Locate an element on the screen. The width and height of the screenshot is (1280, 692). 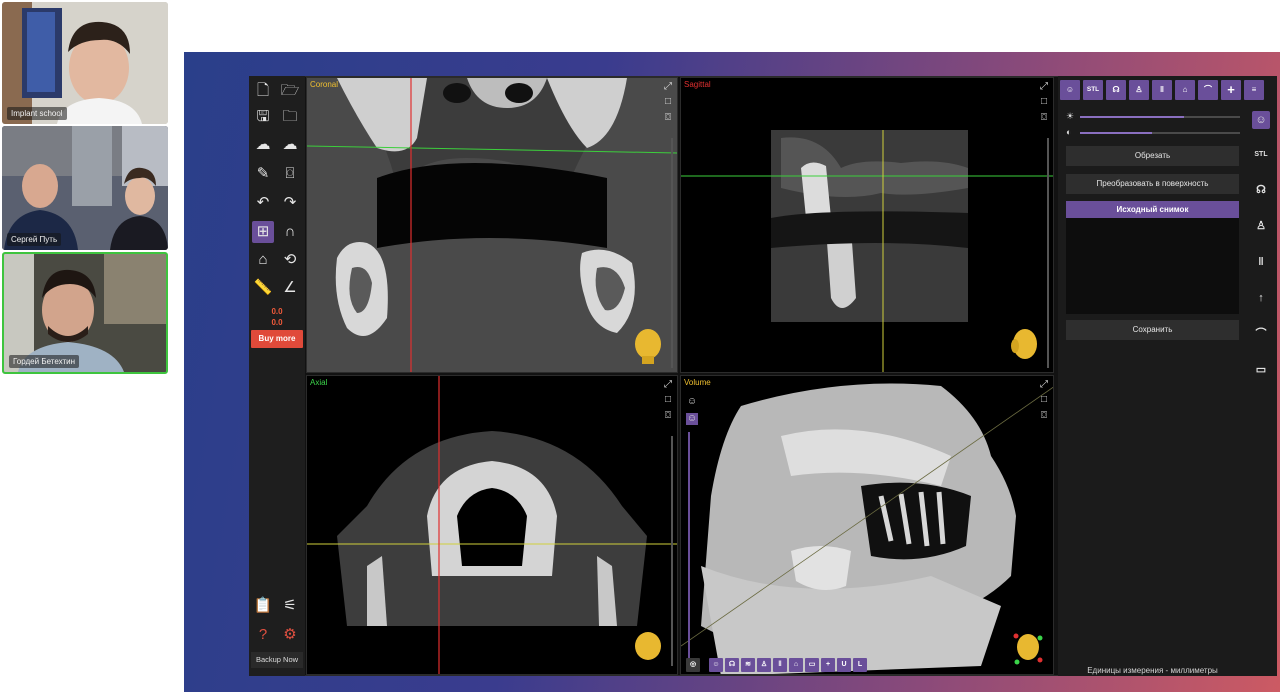
settings-gear-icon: ⚙ is located at coordinates (290, 635).